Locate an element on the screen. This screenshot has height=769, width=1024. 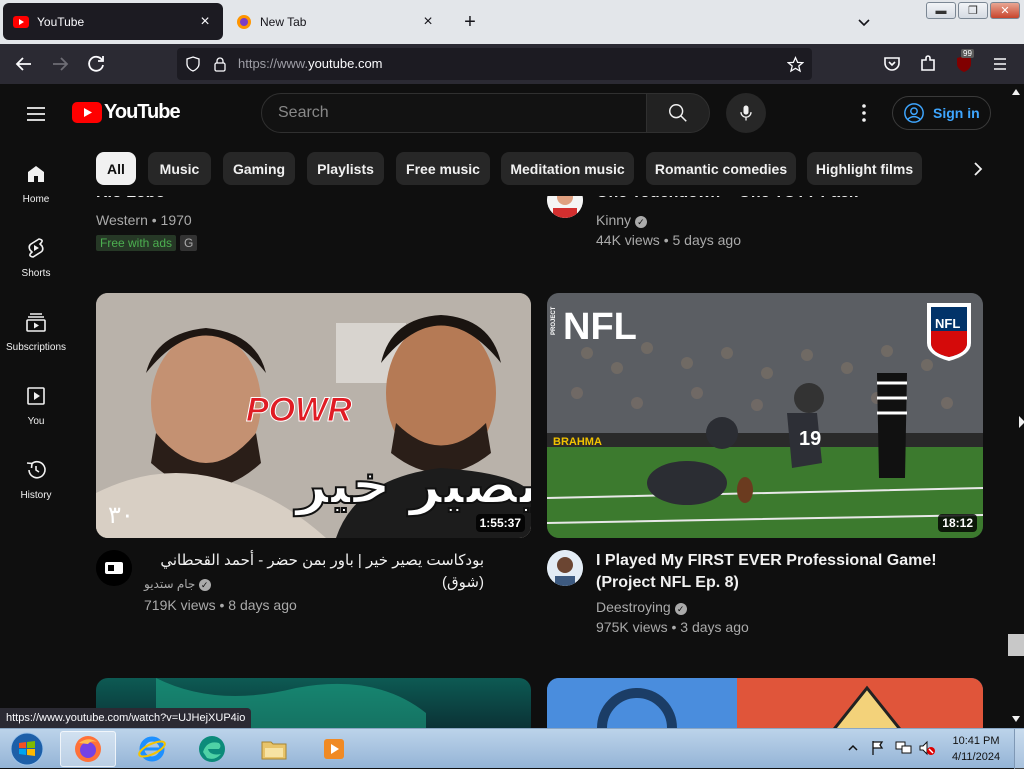
nfl-thumbnail-image: BRAHMA 19 PROJECT NFL NFL is located at coordinates (765, 415).